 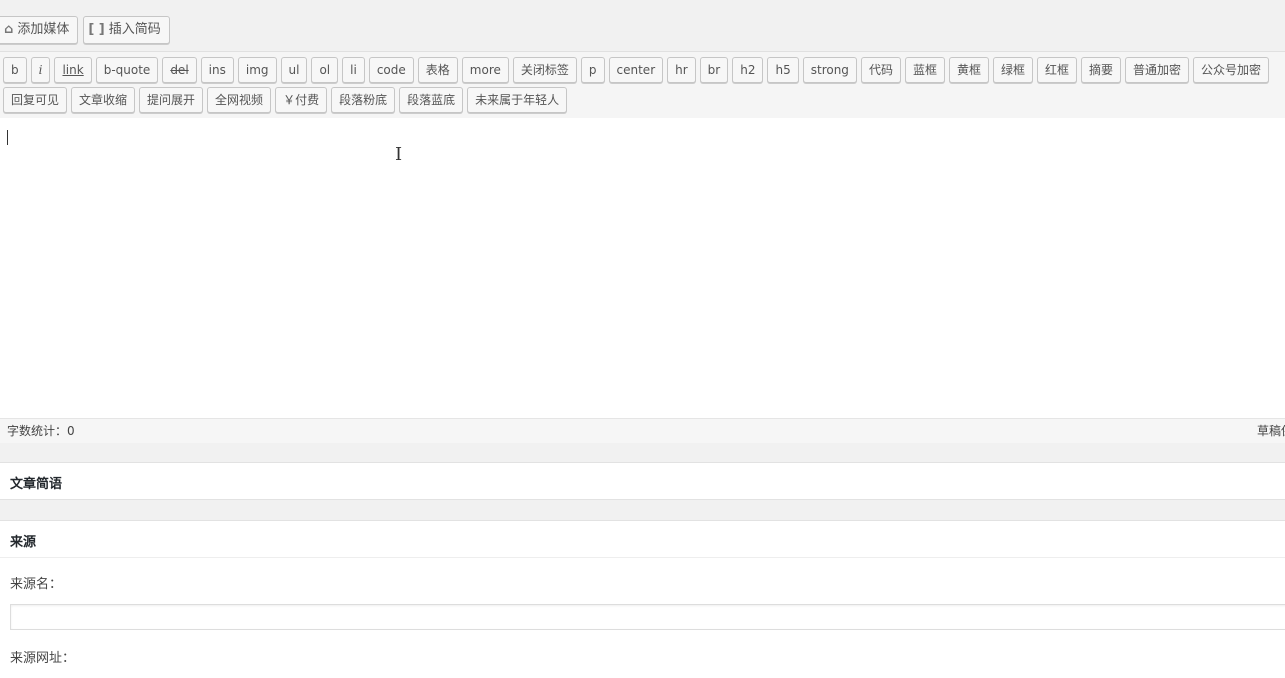 I want to click on metabox-divider, so click(x=642, y=557).